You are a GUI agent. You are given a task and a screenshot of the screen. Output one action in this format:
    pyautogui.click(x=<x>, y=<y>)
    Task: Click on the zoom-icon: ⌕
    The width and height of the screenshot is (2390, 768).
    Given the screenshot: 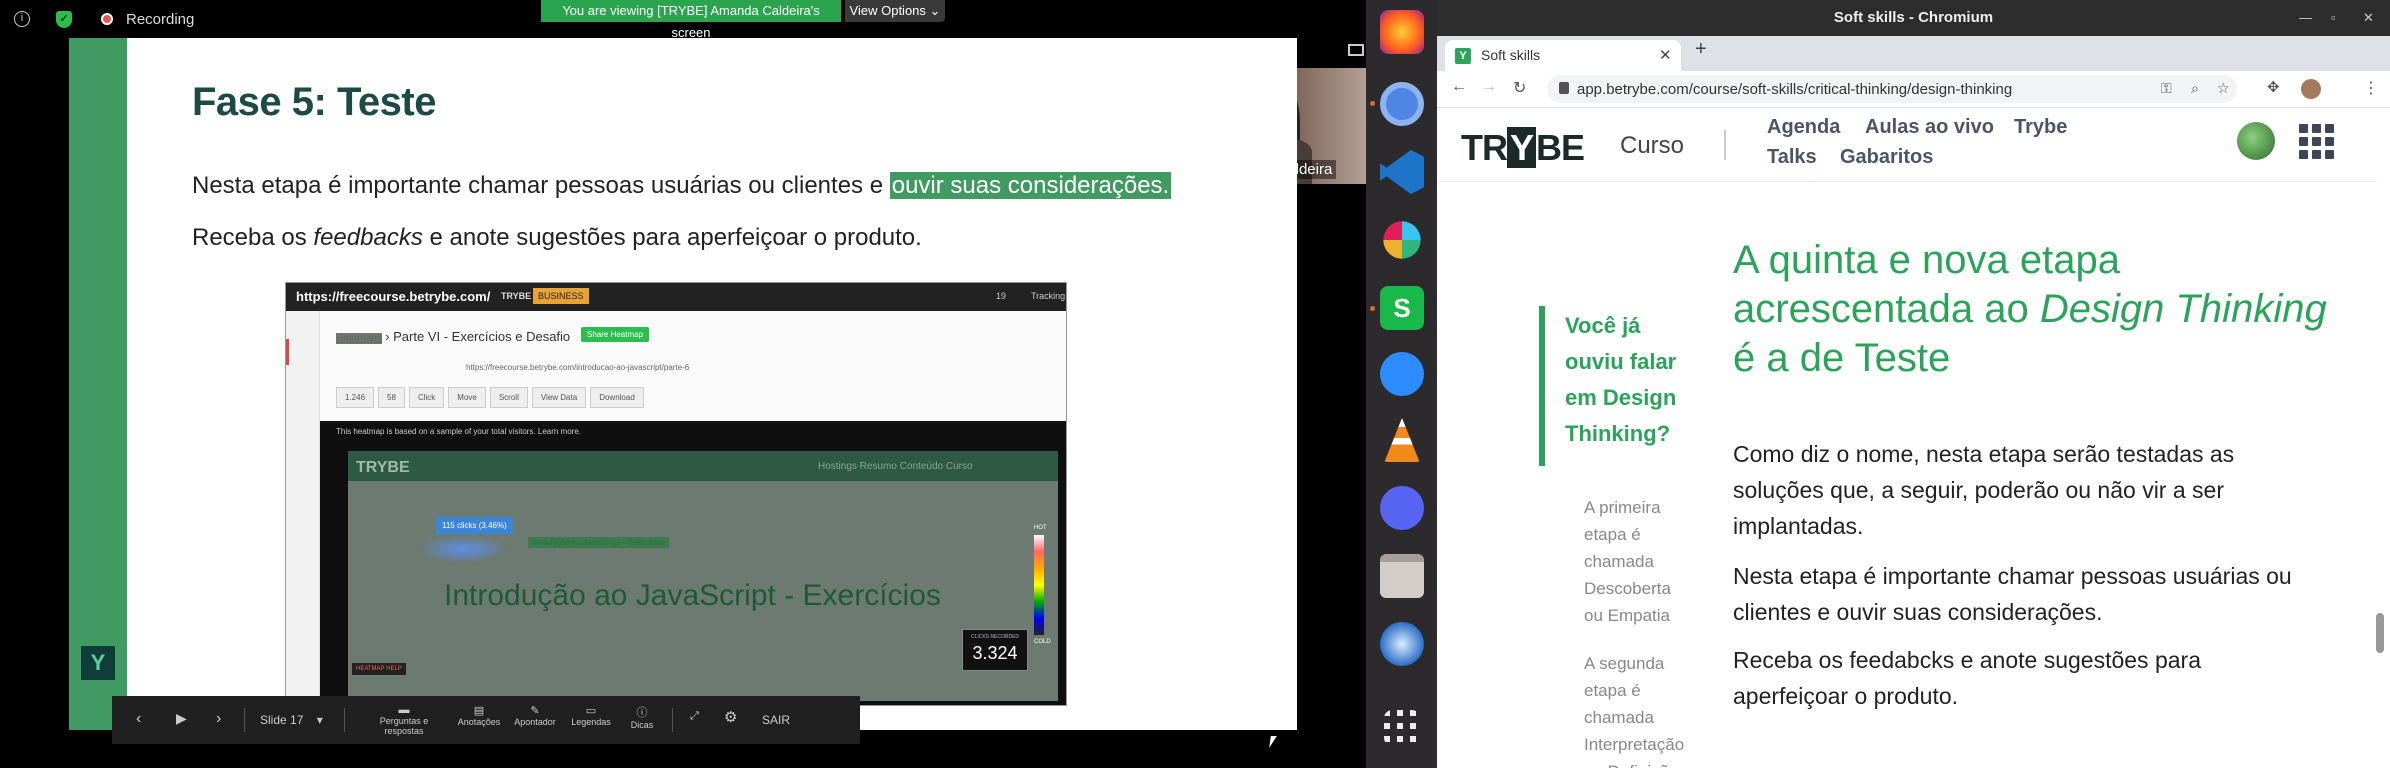 What is the action you would take?
    pyautogui.click(x=2195, y=88)
    